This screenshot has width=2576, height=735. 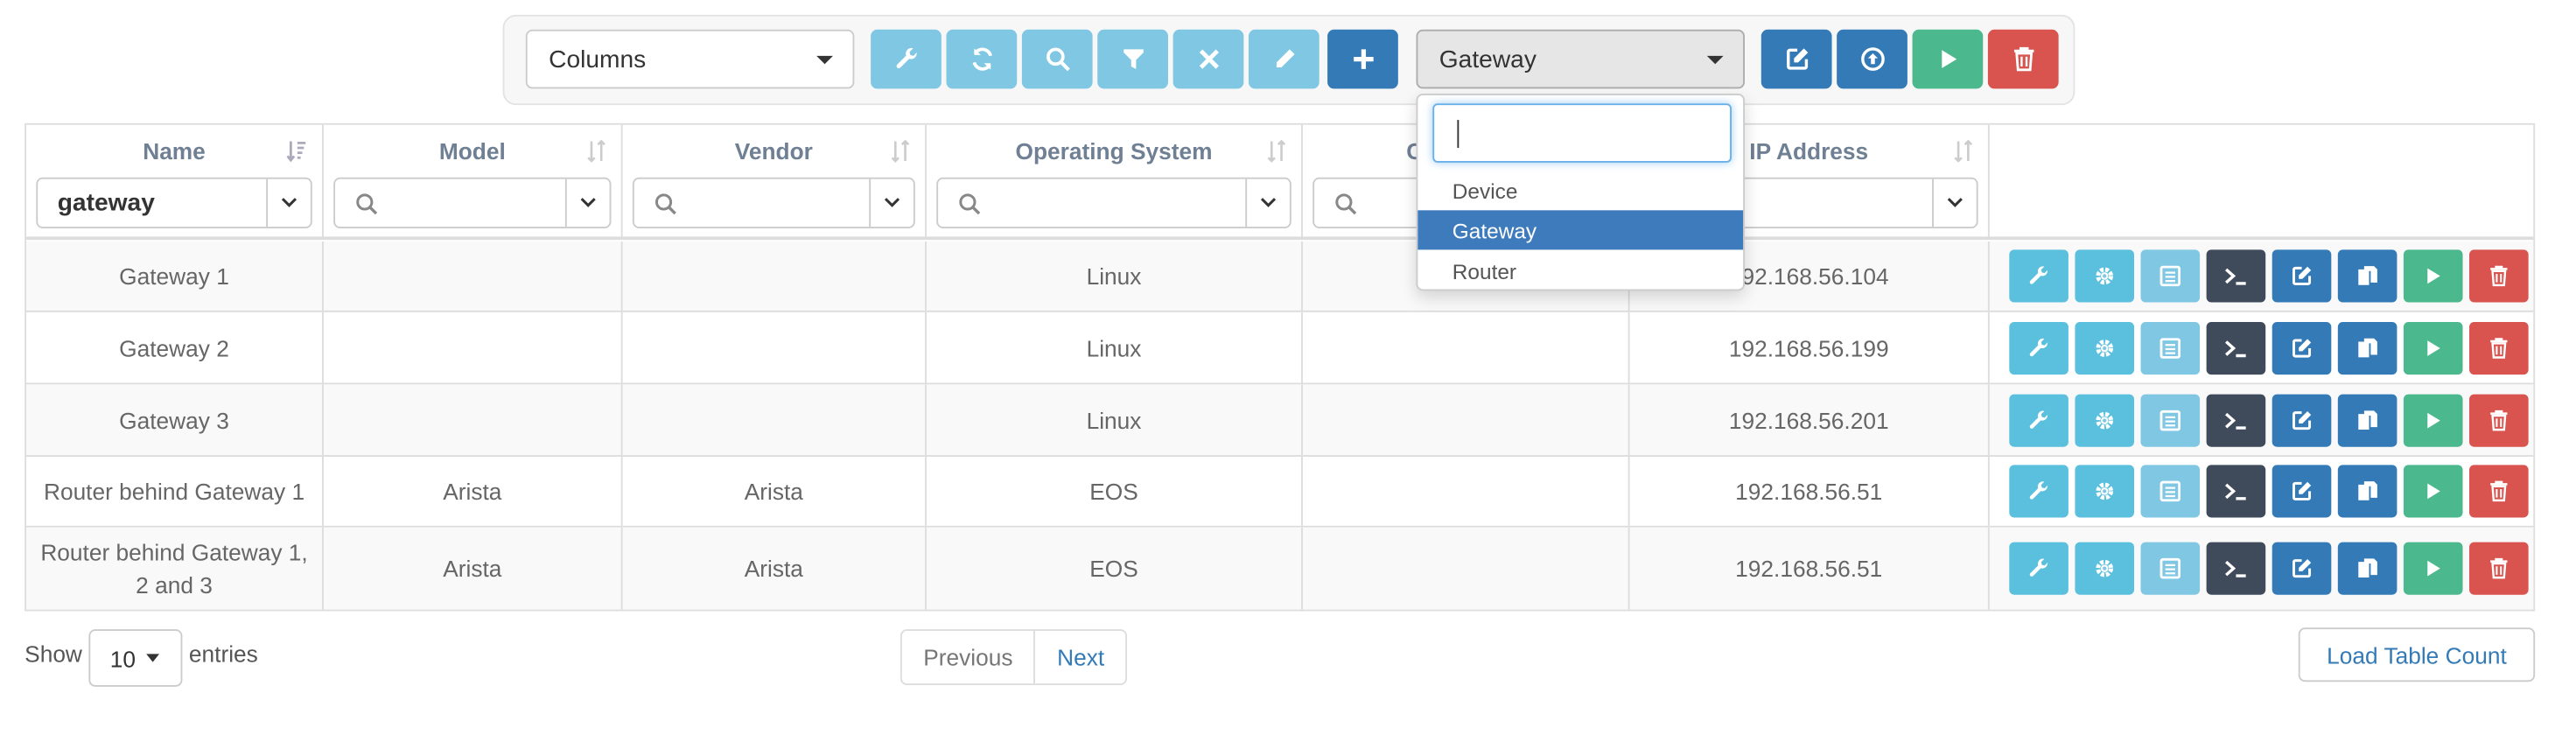 I want to click on column-header-os: Operating System, so click(x=1114, y=182).